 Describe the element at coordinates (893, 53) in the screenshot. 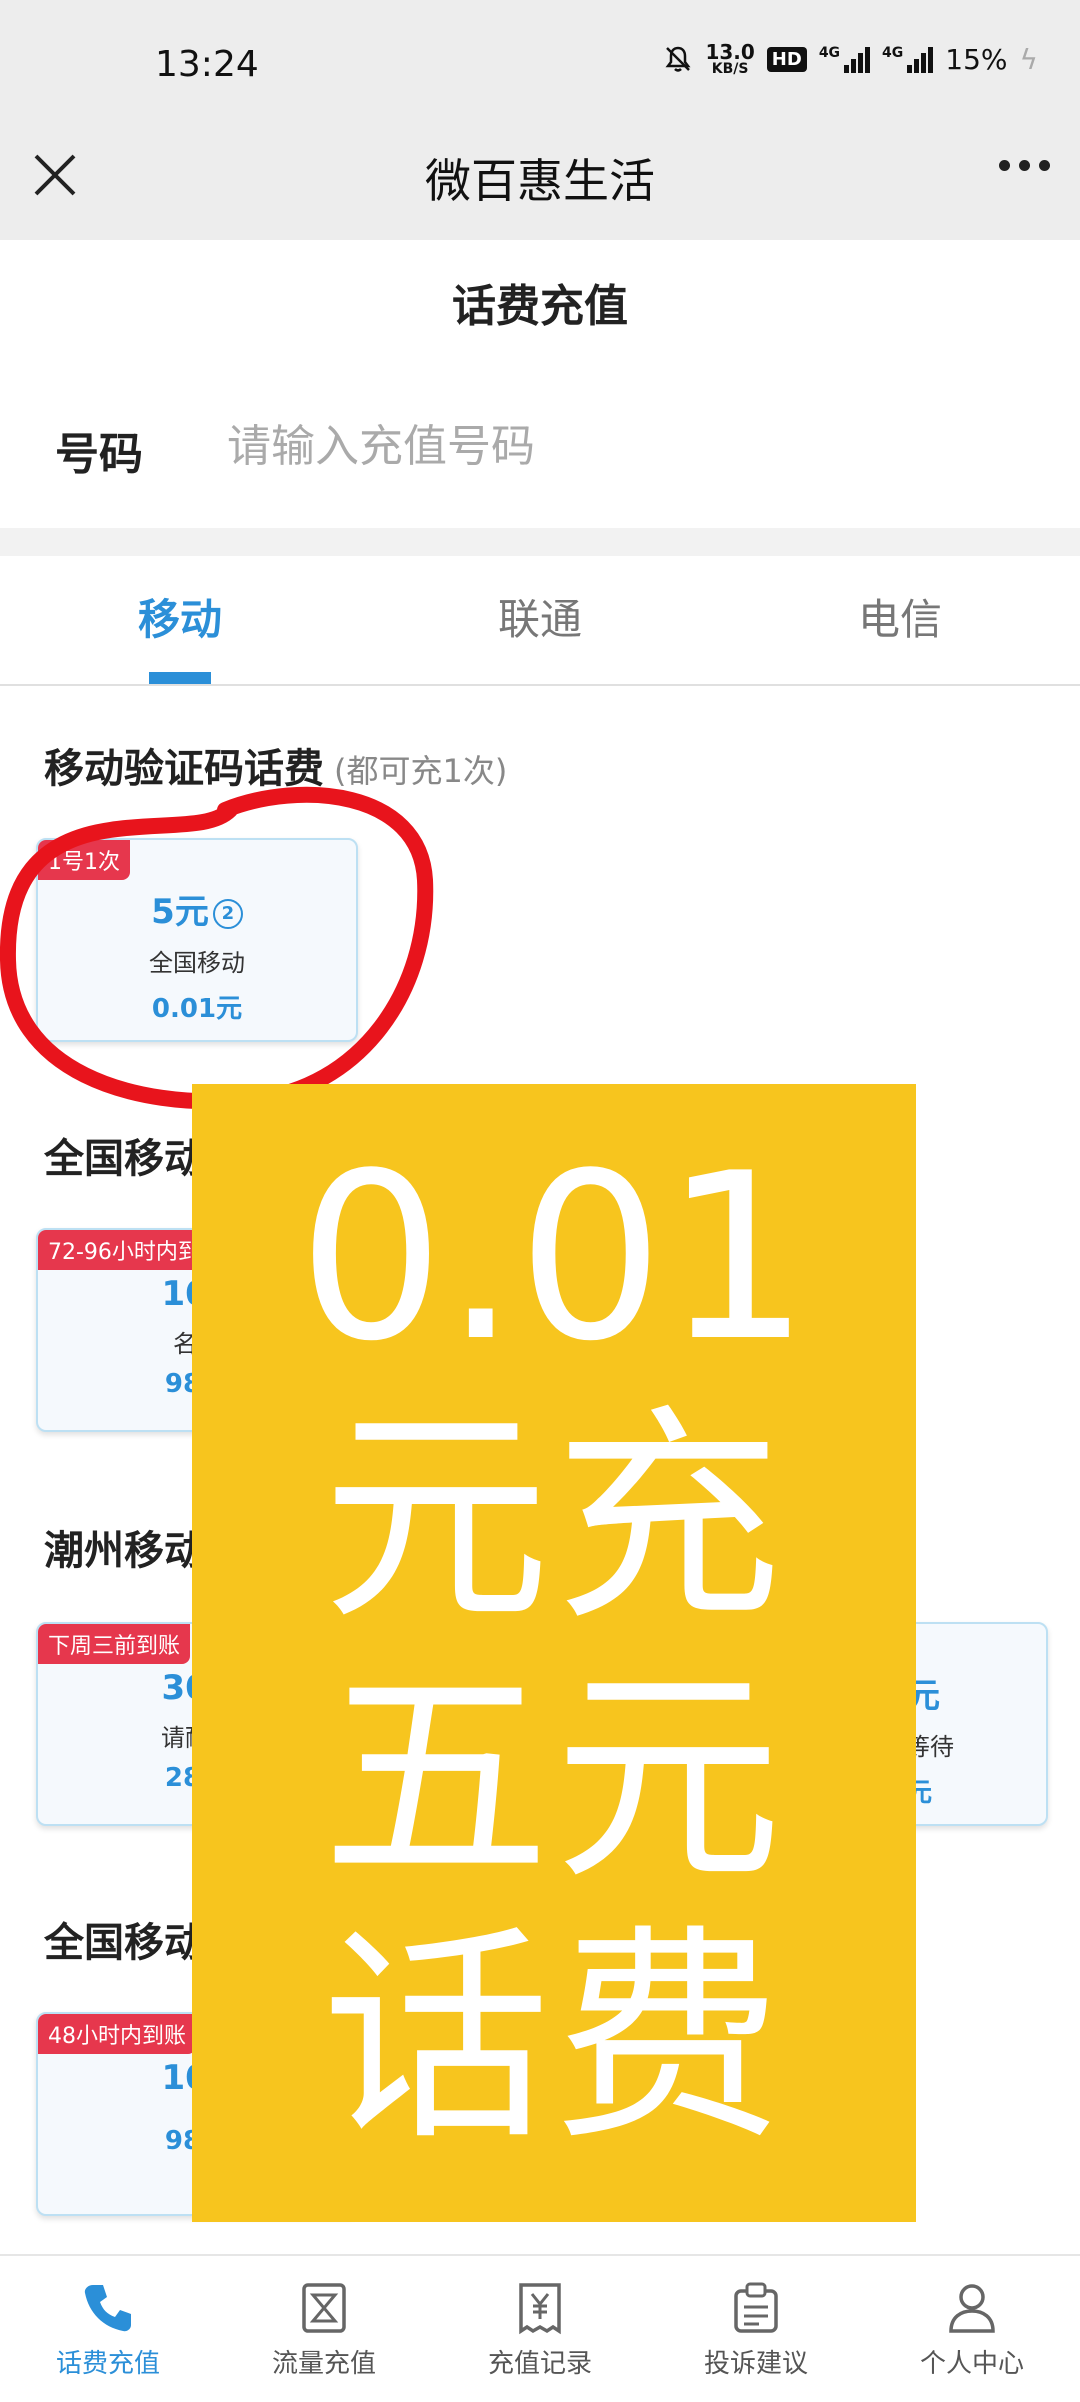

I see `signal2-label: 4G` at that location.